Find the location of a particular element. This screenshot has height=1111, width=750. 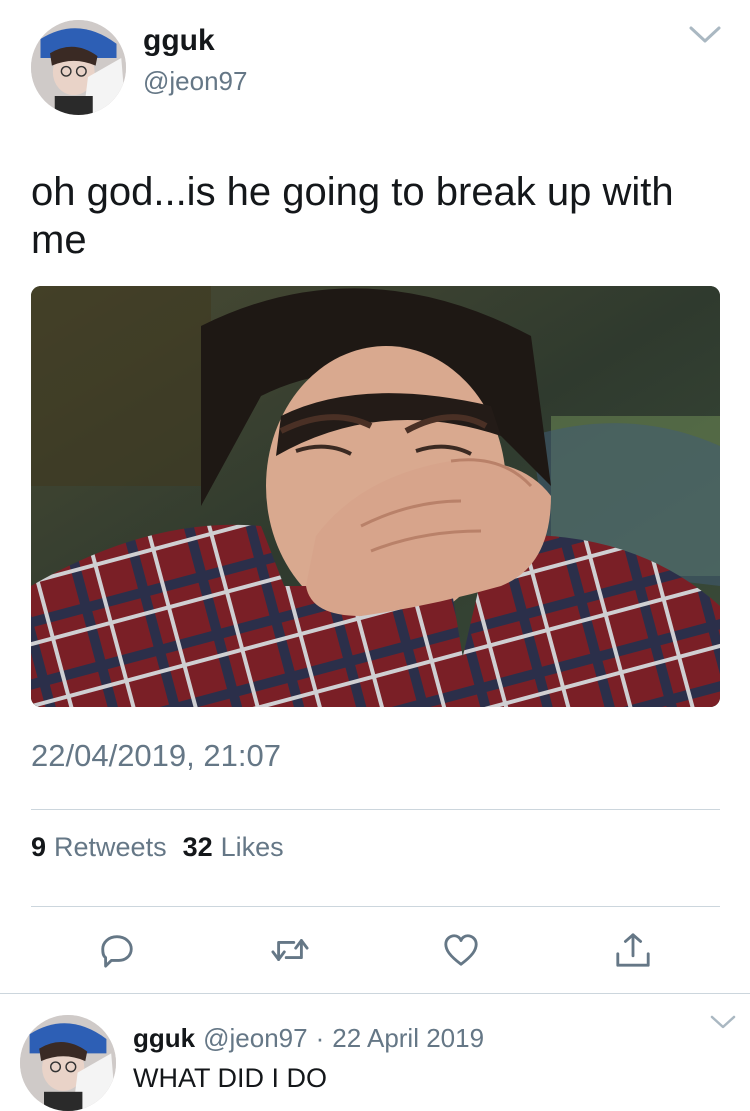

tweet-separator is located at coordinates (375, 993).